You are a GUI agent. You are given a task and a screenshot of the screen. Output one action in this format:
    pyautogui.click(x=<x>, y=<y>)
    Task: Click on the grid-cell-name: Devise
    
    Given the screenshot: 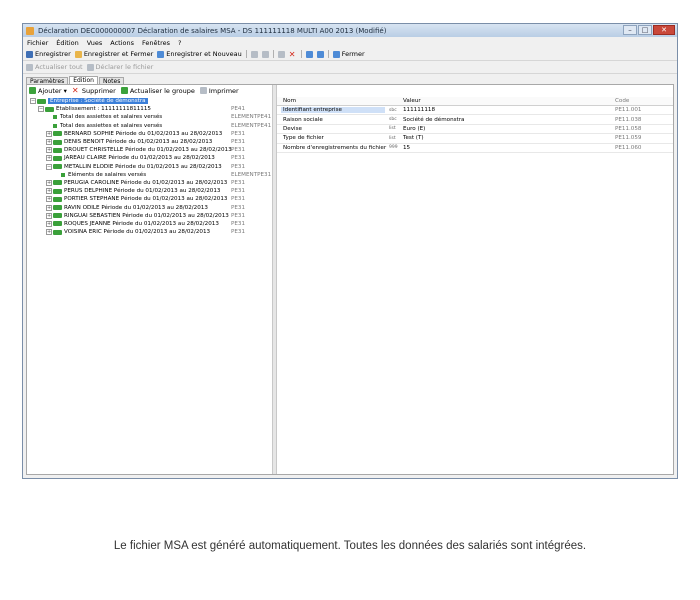 What is the action you would take?
    pyautogui.click(x=292, y=128)
    